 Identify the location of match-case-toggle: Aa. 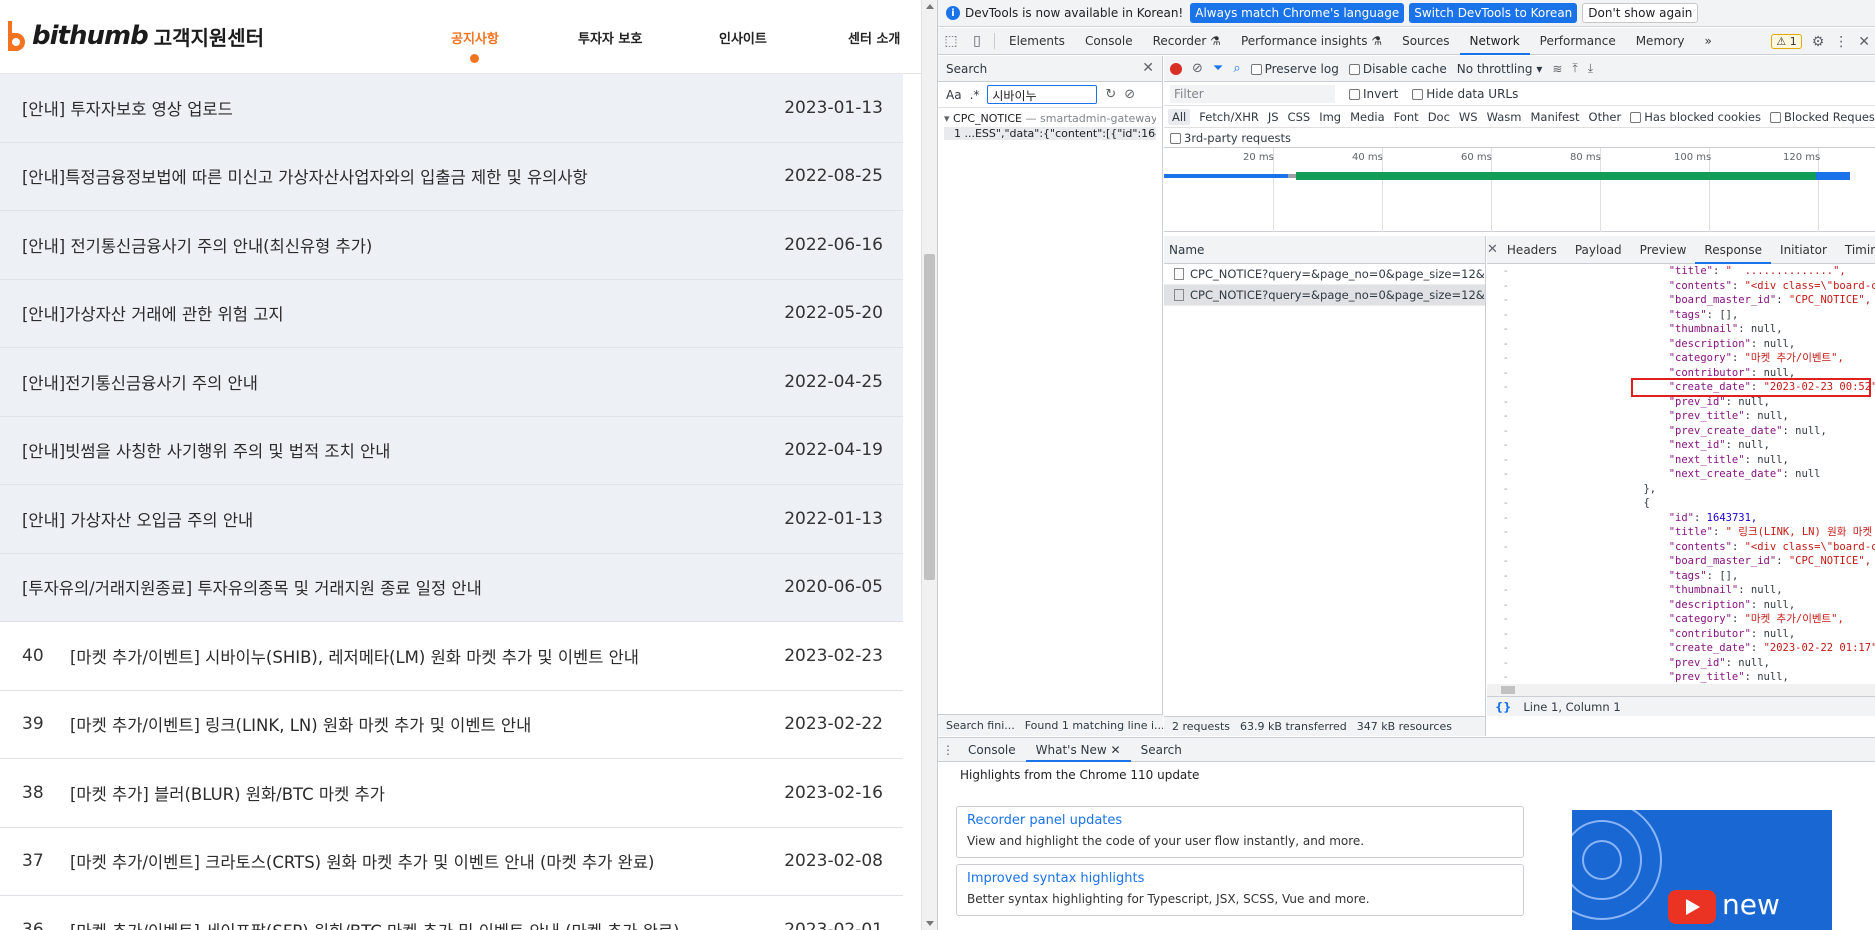
(954, 95).